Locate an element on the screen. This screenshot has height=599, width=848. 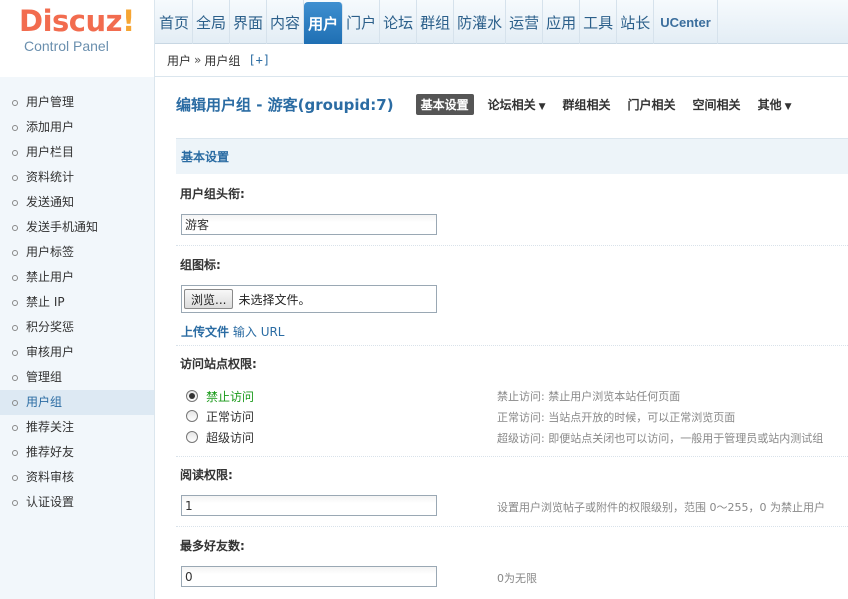
sidebar-item-profile-stats: 资料统计 is located at coordinates (77, 177).